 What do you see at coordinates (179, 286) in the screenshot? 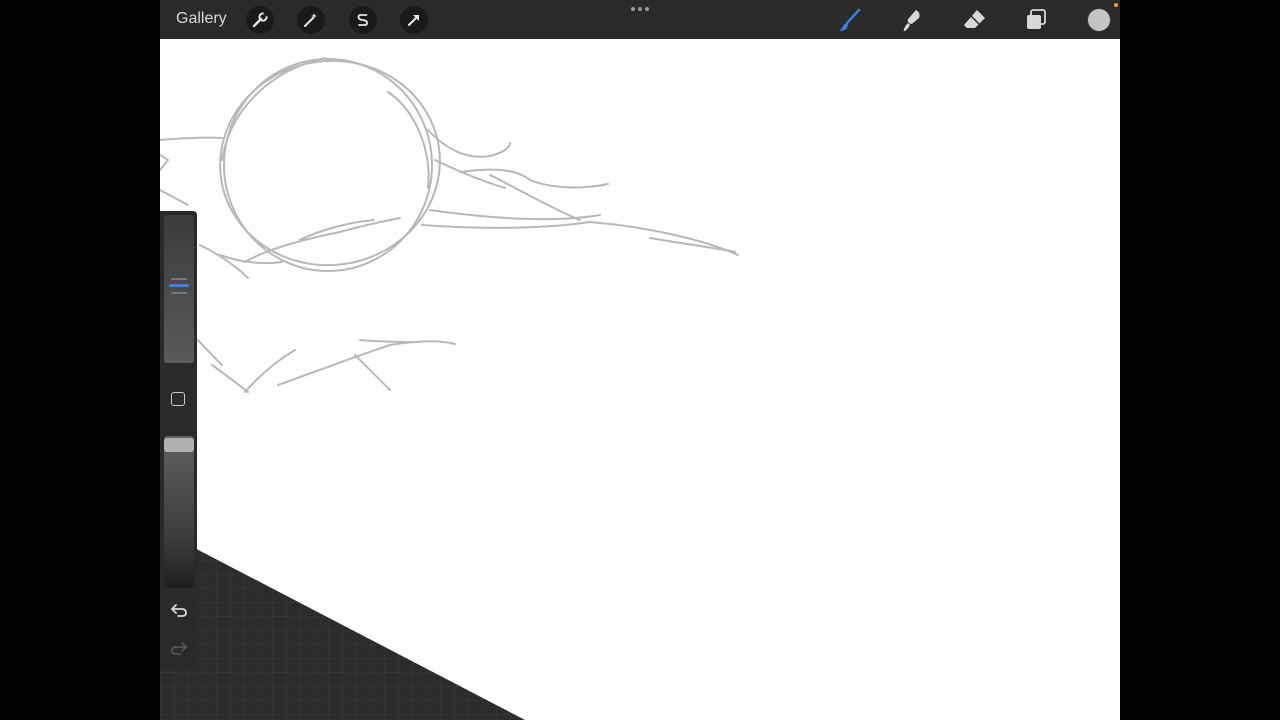
I see `brush-size-handle` at bounding box center [179, 286].